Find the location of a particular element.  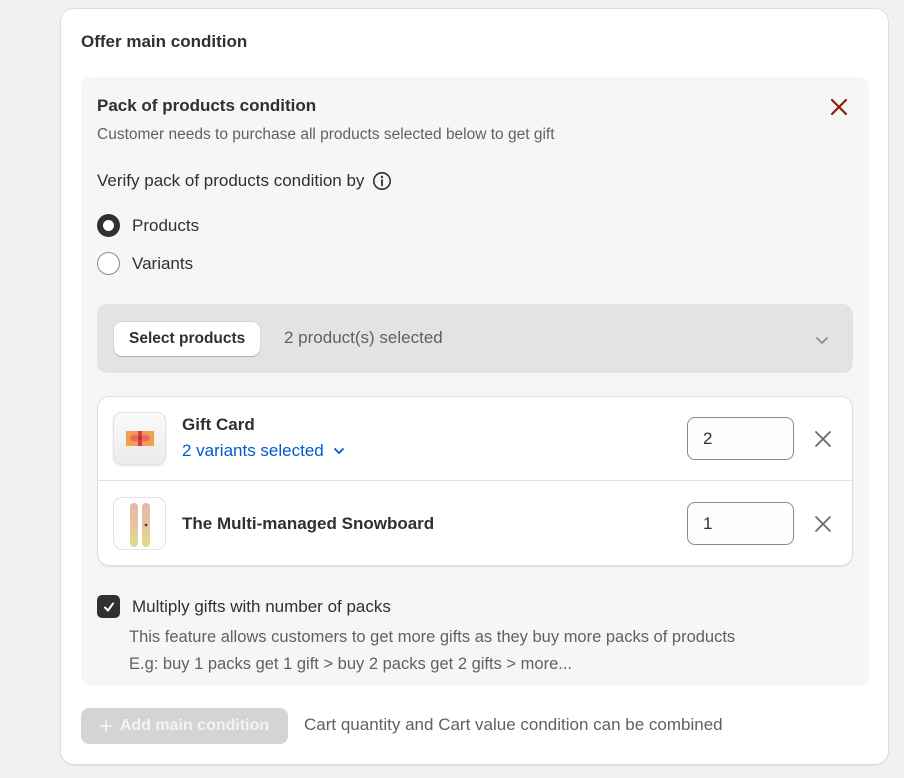

selected-count: 2 product(s) selected is located at coordinates (363, 337).